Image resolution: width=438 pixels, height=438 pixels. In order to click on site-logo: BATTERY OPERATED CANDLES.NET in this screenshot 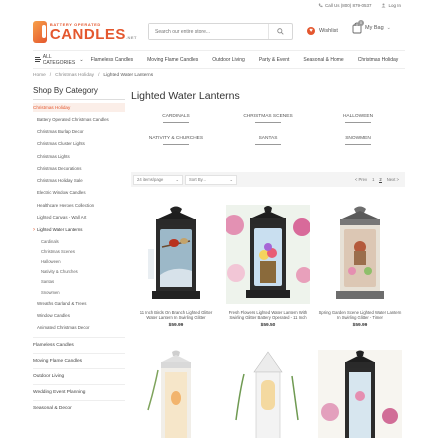, I will do `click(85, 32)`.